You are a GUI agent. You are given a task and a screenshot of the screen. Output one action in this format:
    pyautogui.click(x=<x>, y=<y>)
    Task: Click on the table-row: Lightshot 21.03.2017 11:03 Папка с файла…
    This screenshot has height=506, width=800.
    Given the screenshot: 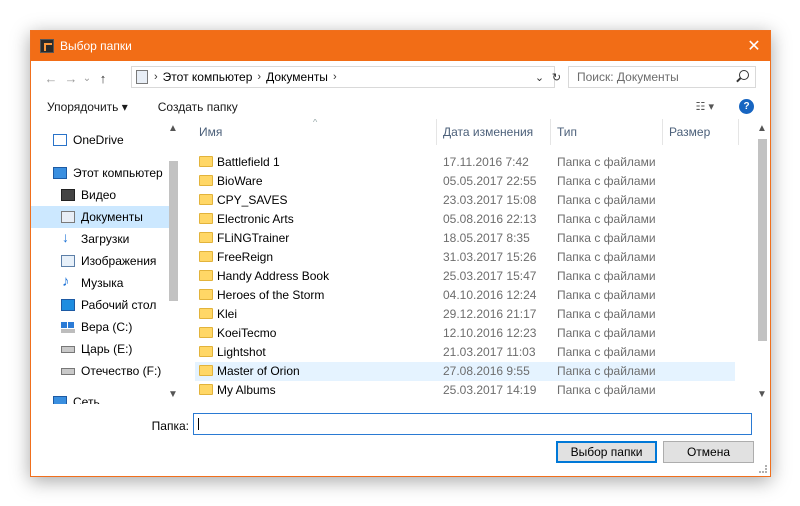 What is the action you would take?
    pyautogui.click(x=465, y=352)
    